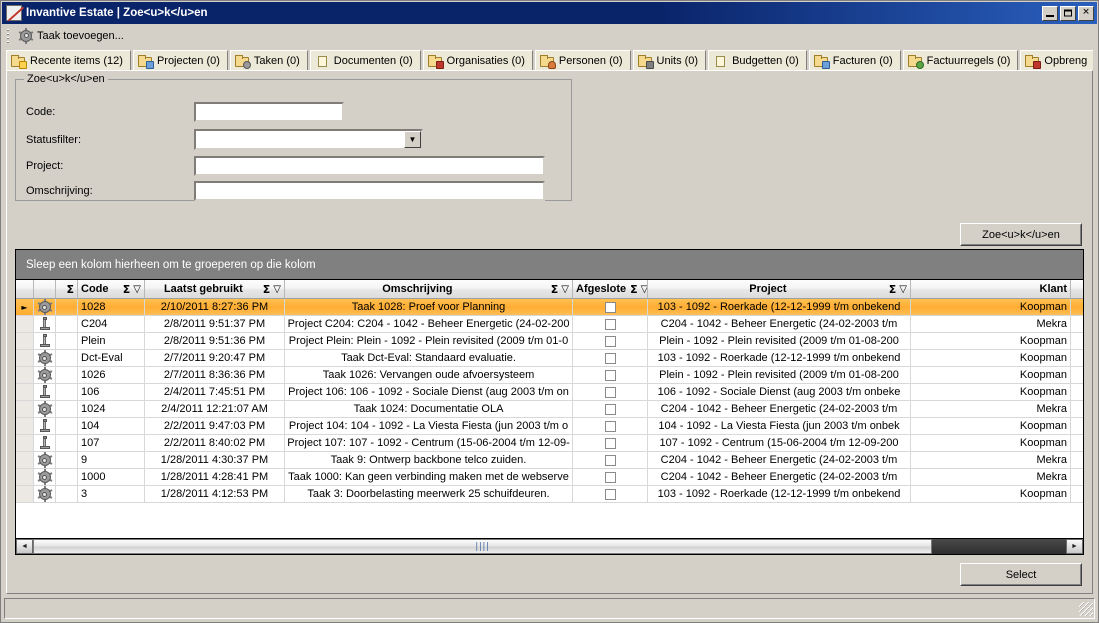 The image size is (1099, 623). What do you see at coordinates (269, 112) in the screenshot?
I see `code-input` at bounding box center [269, 112].